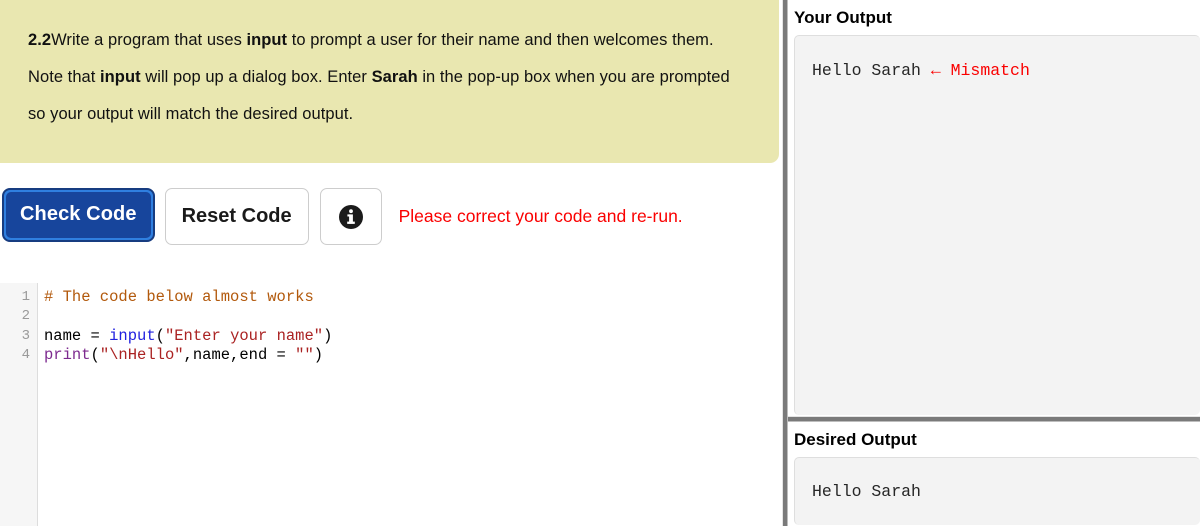 The image size is (1200, 526). I want to click on desired-output-box: Hello Sarah, so click(997, 491).